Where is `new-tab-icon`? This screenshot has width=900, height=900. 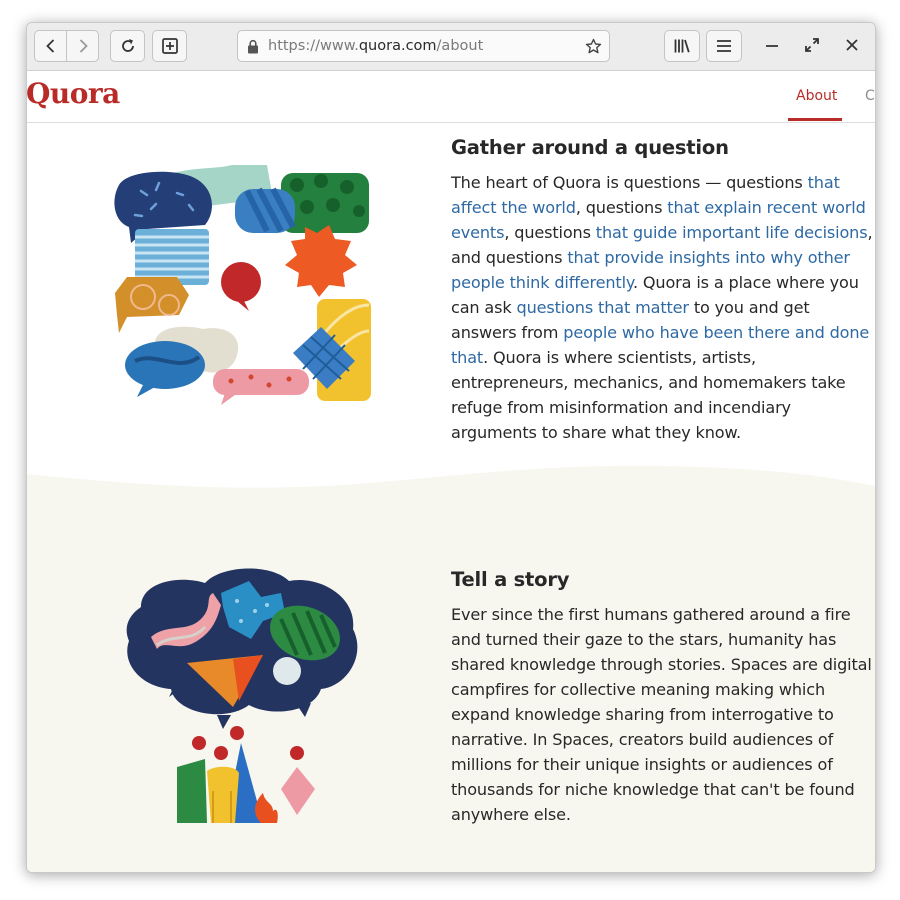
new-tab-icon is located at coordinates (169, 46).